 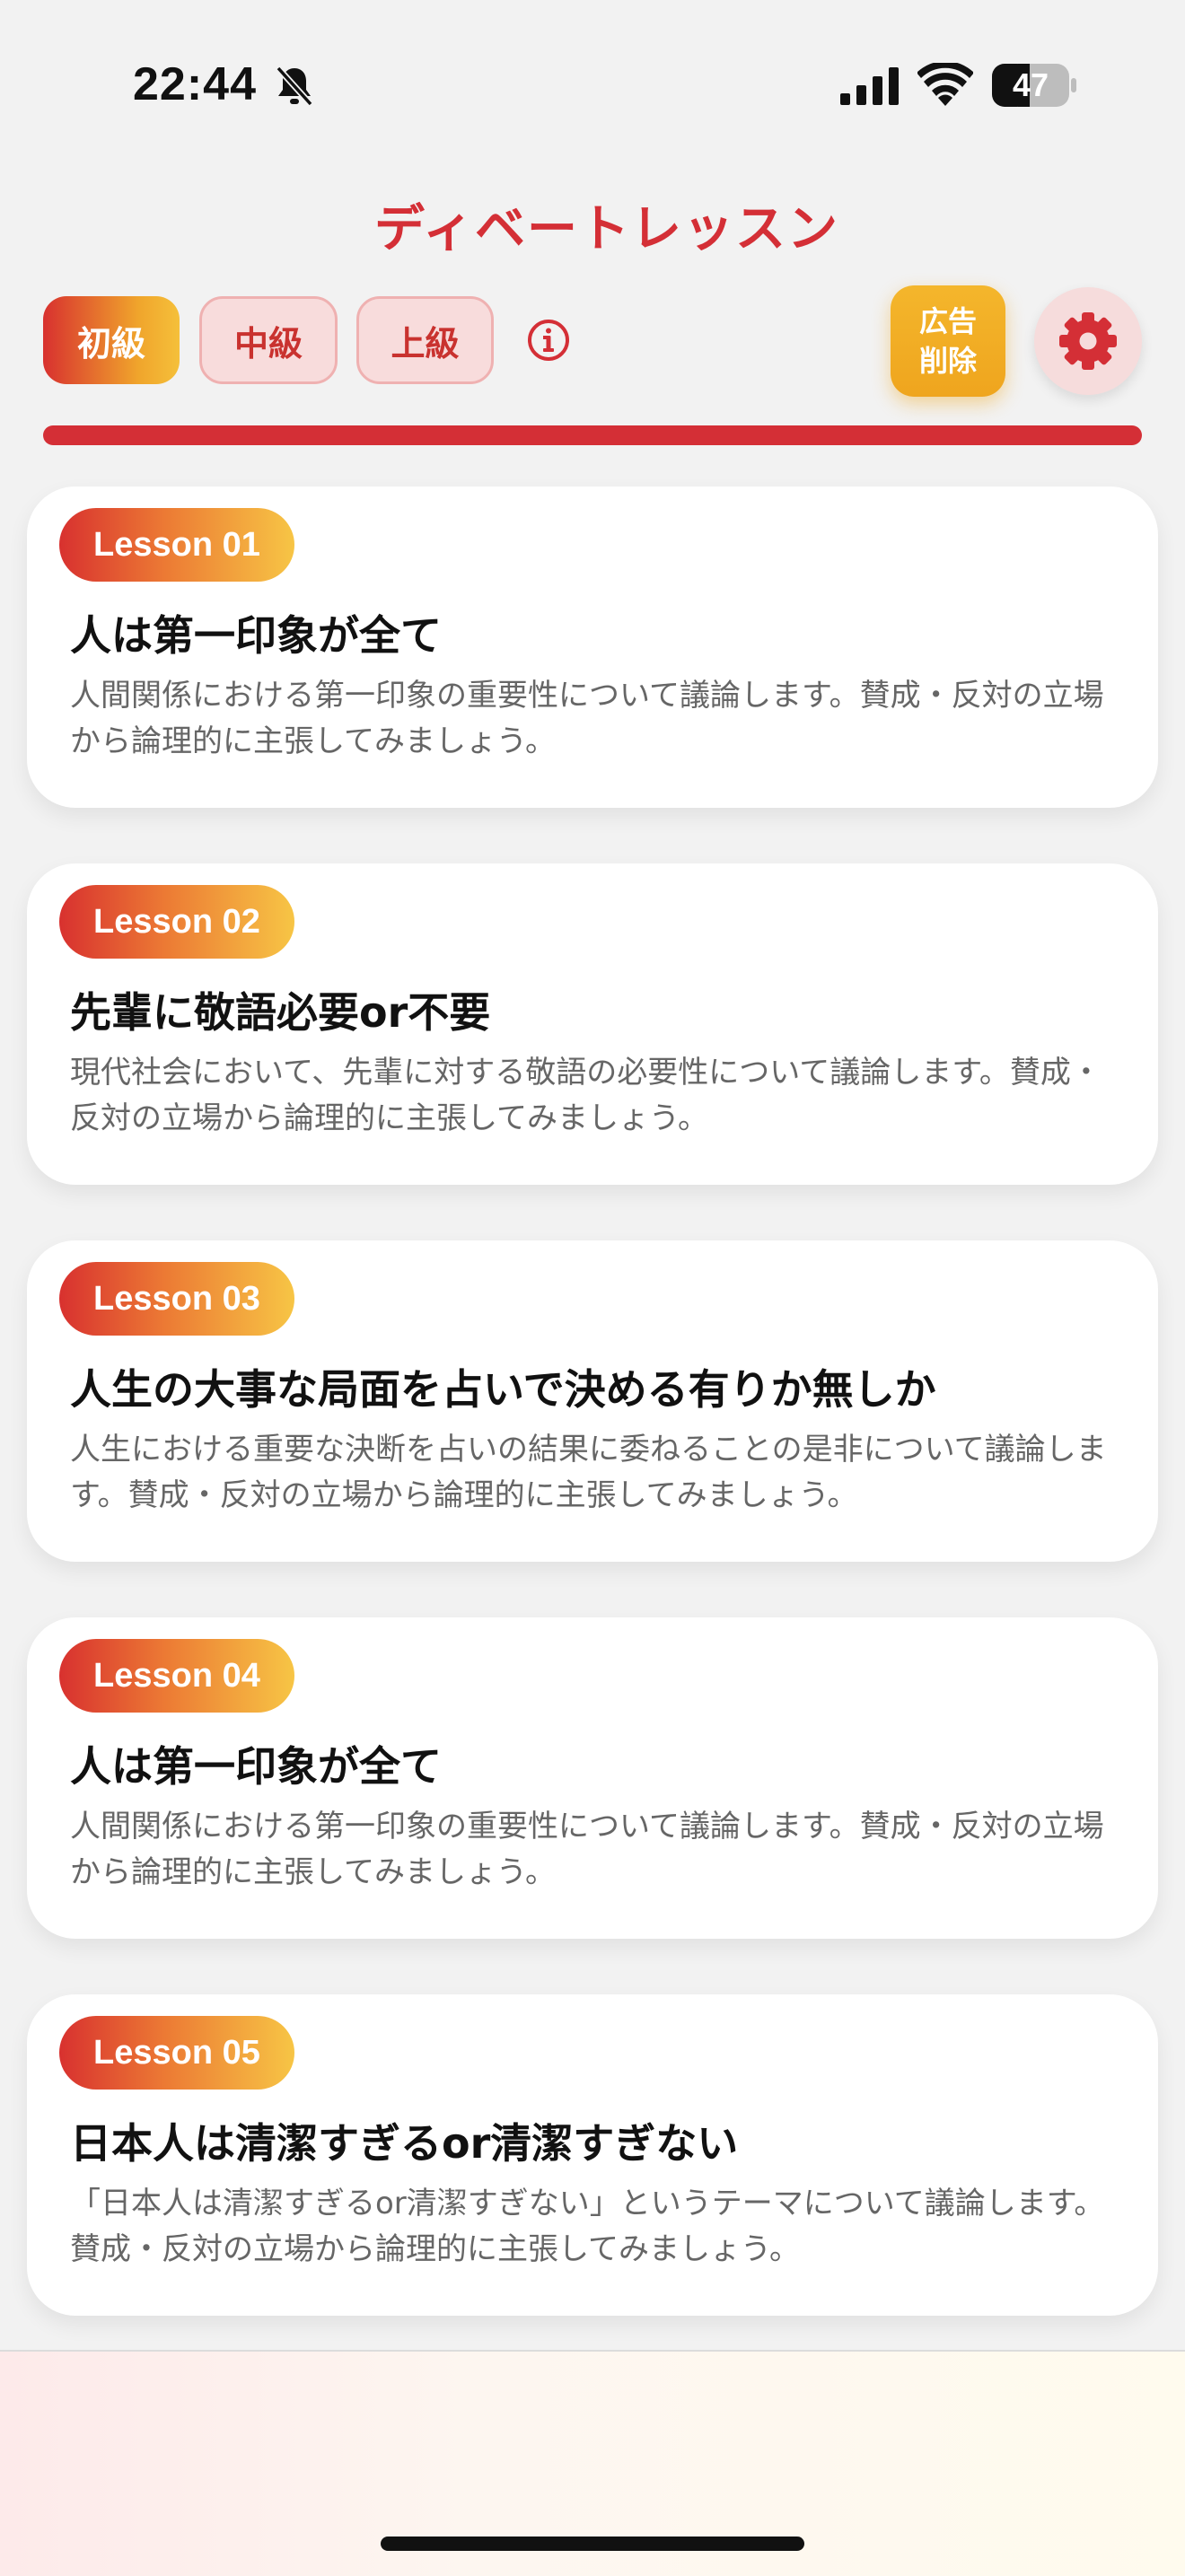 I want to click on settings-button, so click(x=1088, y=341).